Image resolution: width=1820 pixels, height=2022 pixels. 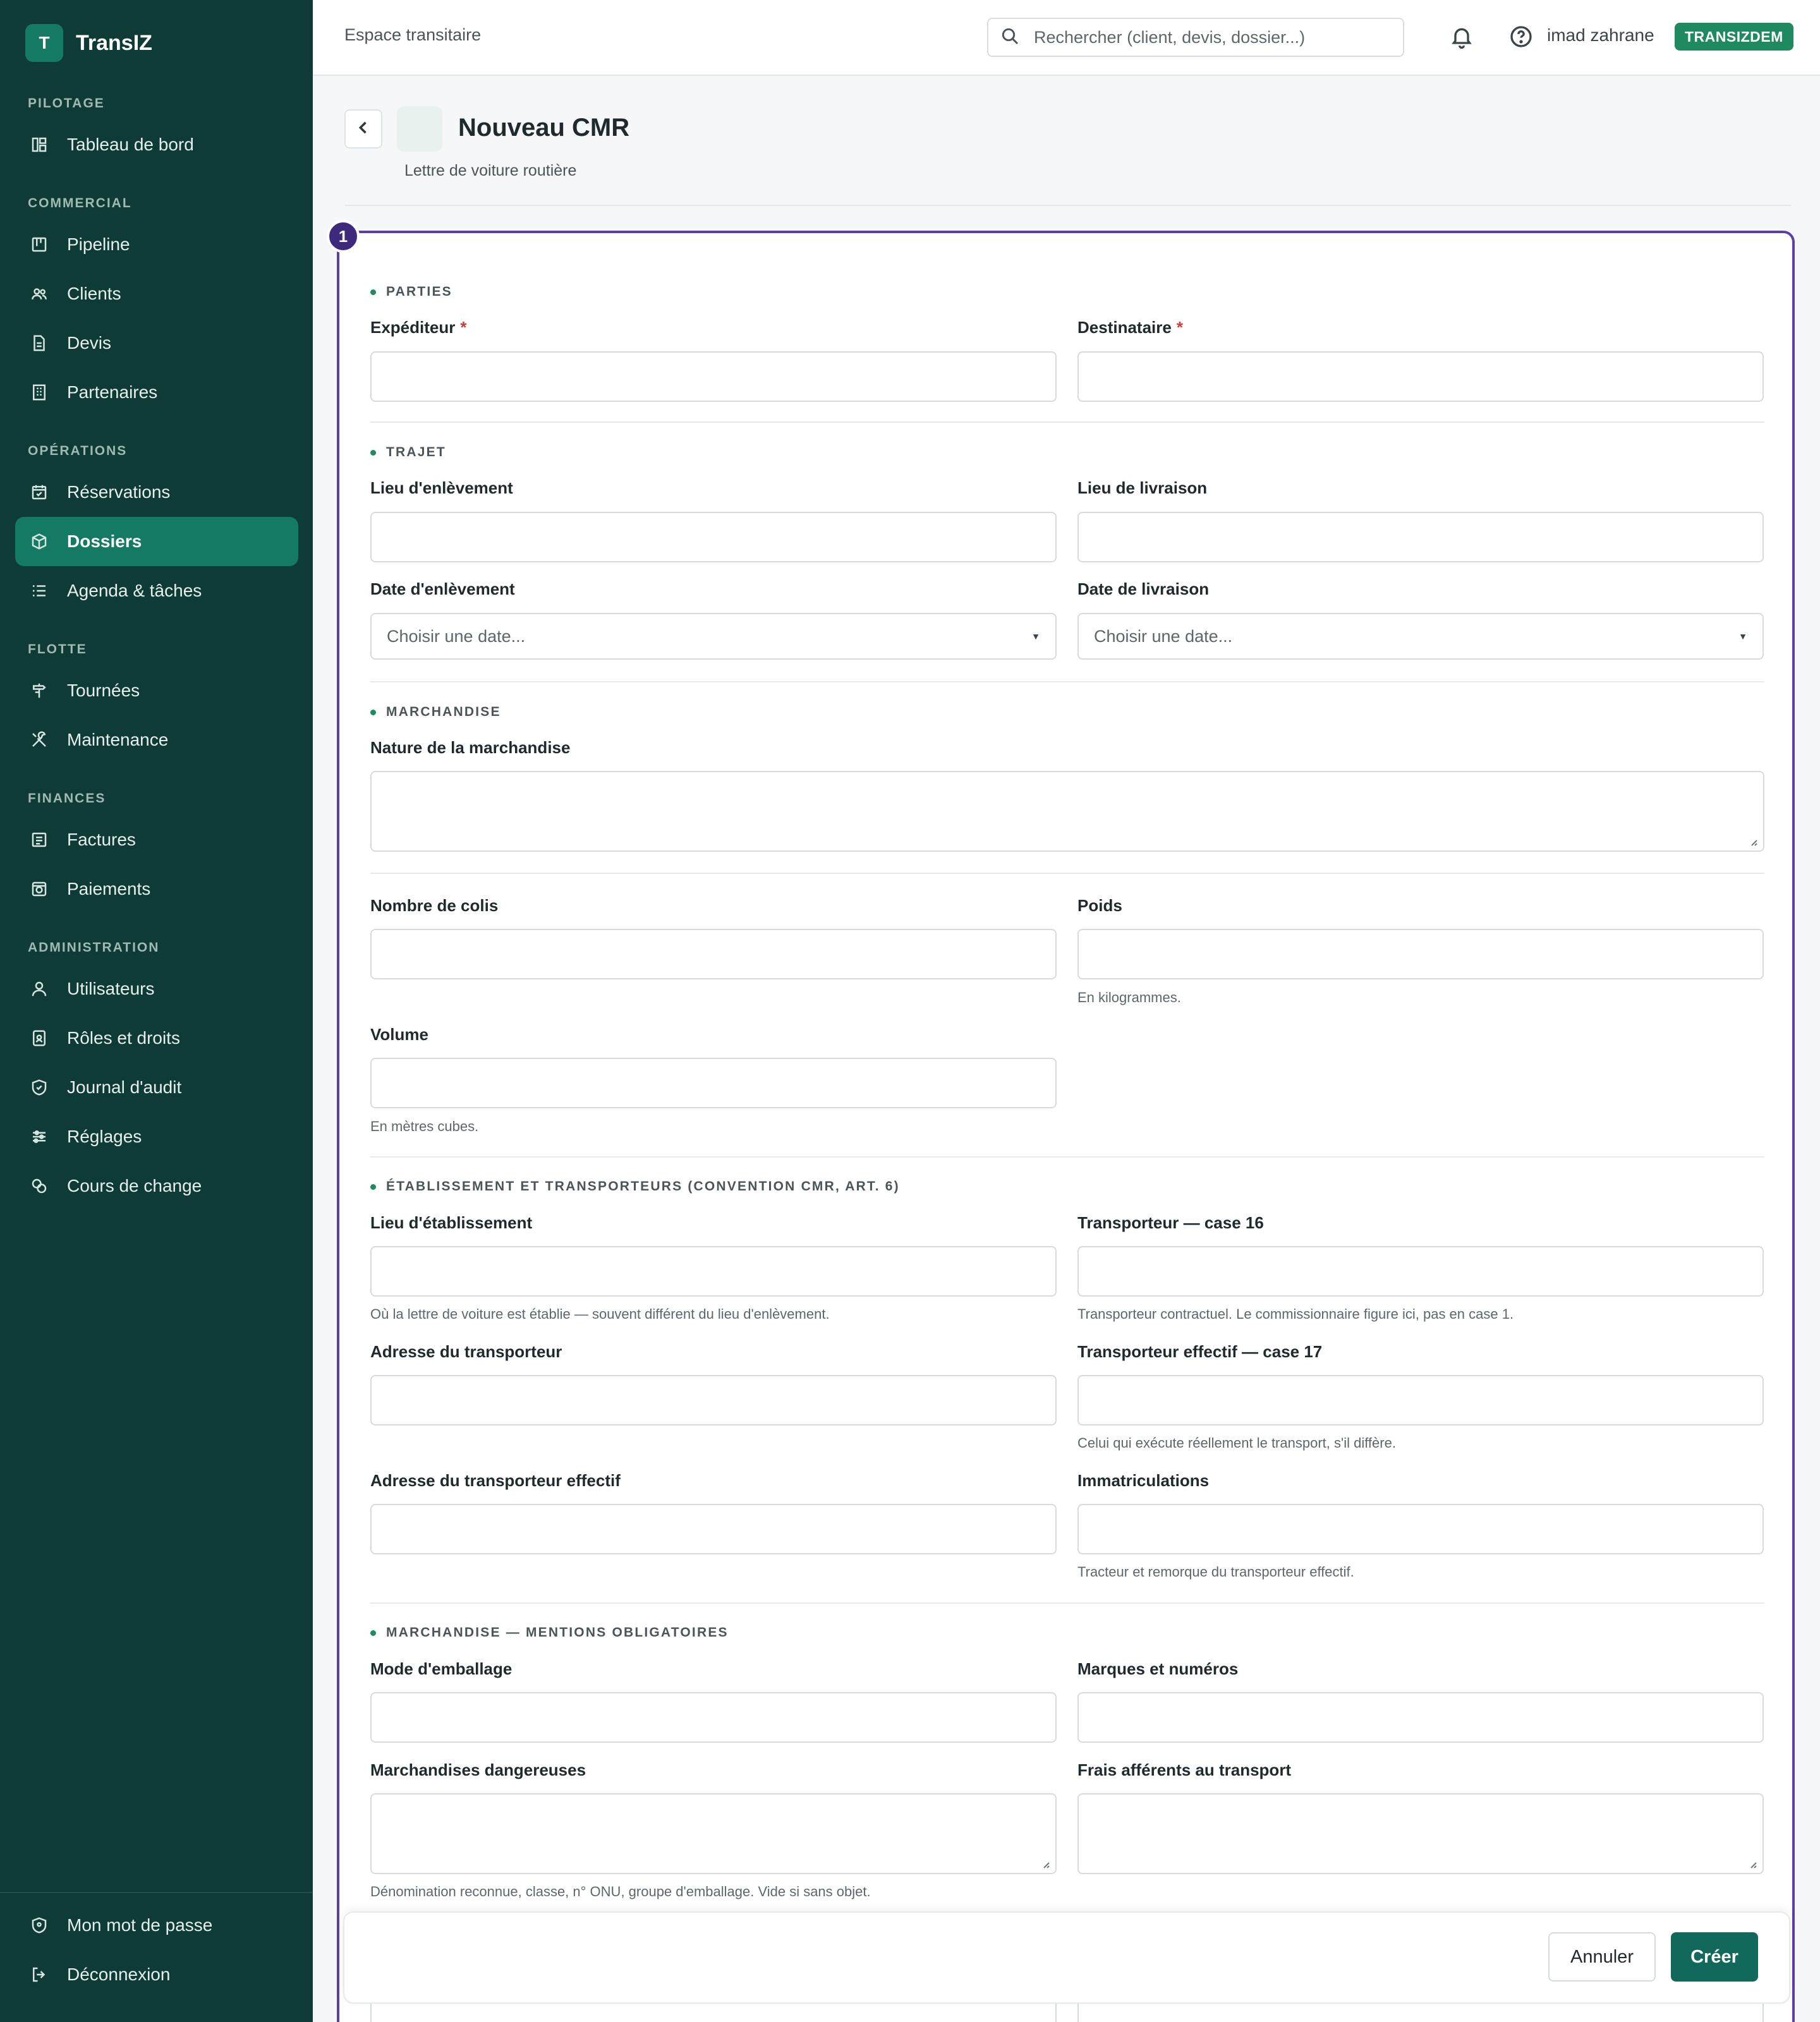 I want to click on sidebar-item-journal-d-audit: Journal d'audit, so click(x=156, y=1087).